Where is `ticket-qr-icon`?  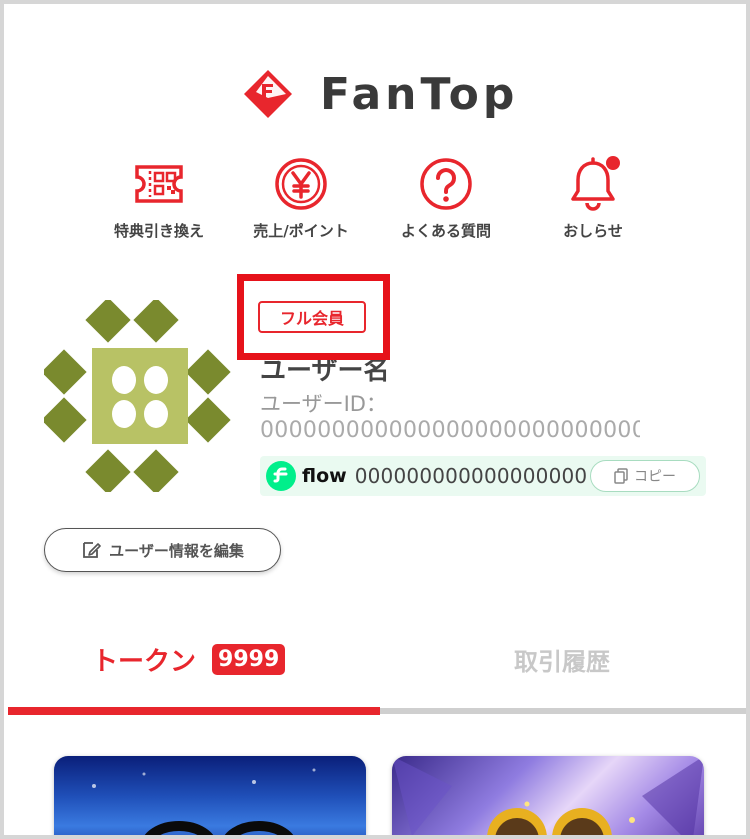 ticket-qr-icon is located at coordinates (159, 184).